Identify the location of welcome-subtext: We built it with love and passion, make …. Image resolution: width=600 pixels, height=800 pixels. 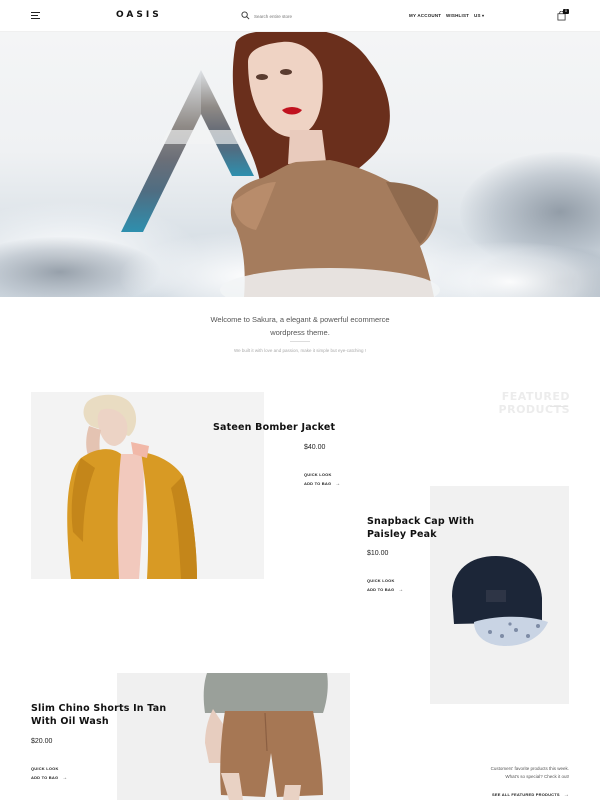
(300, 350).